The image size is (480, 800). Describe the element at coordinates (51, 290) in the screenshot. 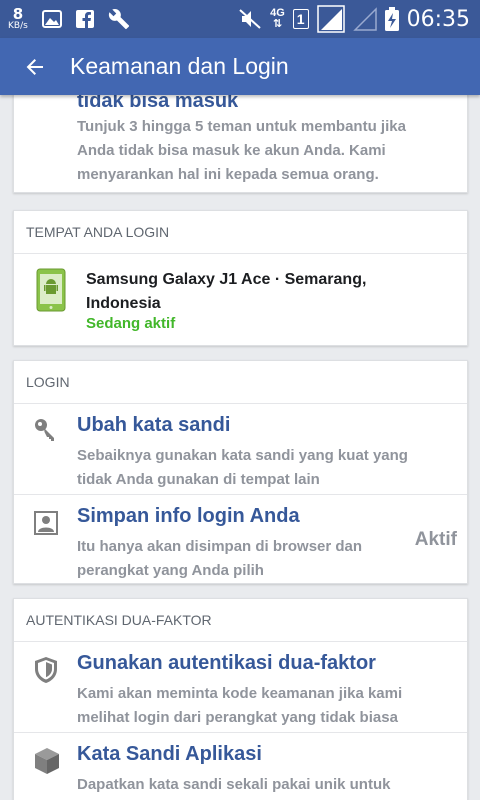

I see `android-phone-icon` at that location.